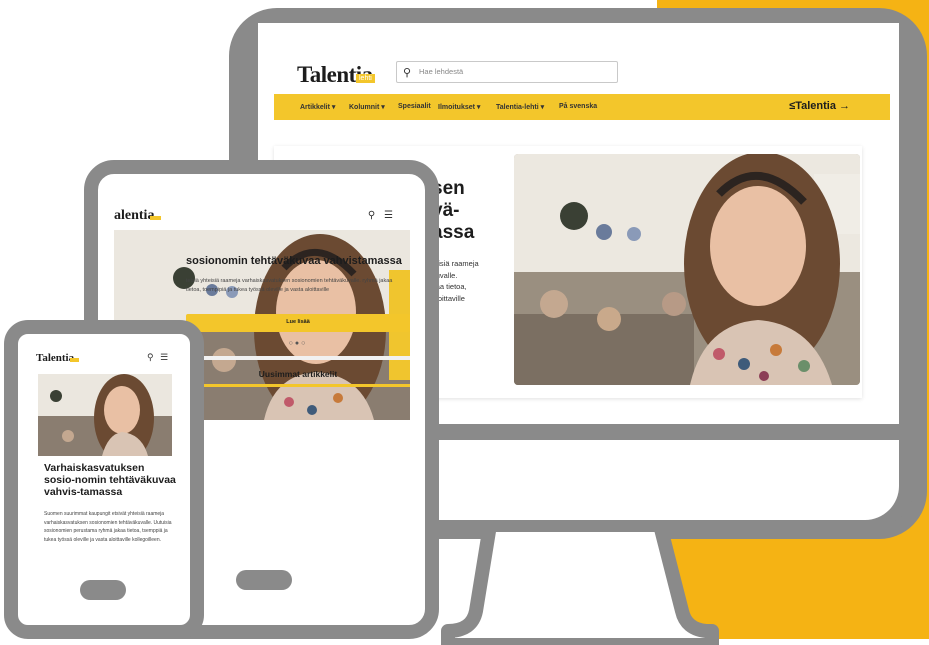 Image resolution: width=929 pixels, height=645 pixels. What do you see at coordinates (380, 215) in the screenshot?
I see `tablet-header-icons: ⚲ ☰` at bounding box center [380, 215].